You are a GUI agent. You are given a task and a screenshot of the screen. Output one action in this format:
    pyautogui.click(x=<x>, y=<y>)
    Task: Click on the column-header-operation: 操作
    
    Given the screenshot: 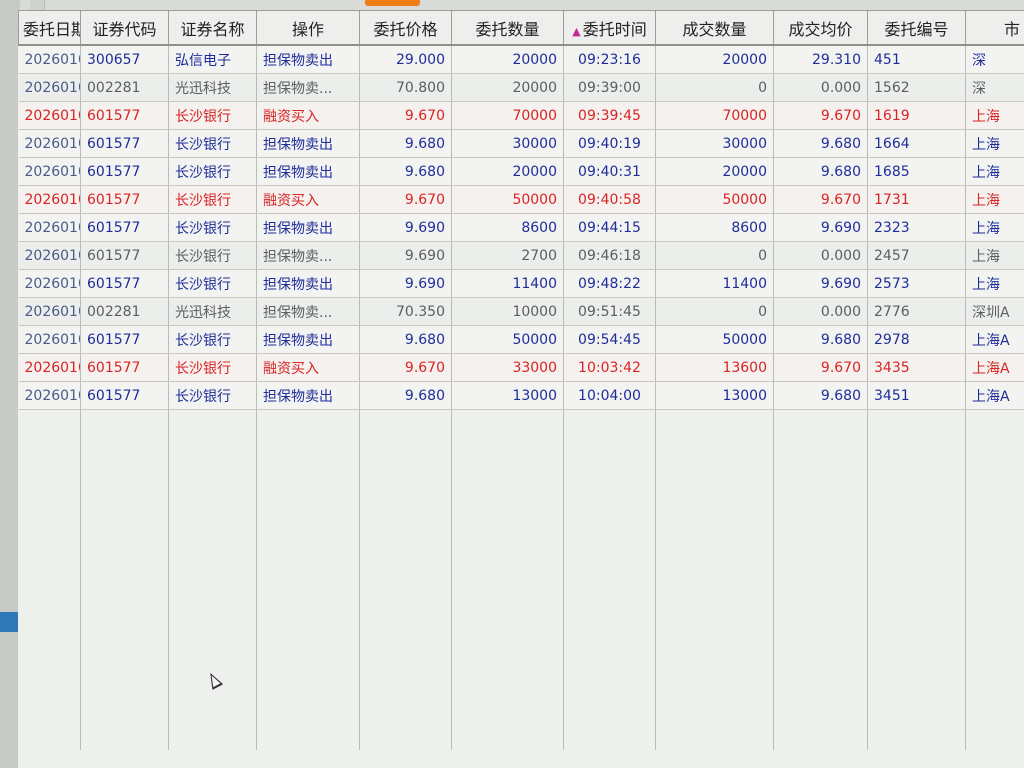 What is the action you would take?
    pyautogui.click(x=308, y=28)
    